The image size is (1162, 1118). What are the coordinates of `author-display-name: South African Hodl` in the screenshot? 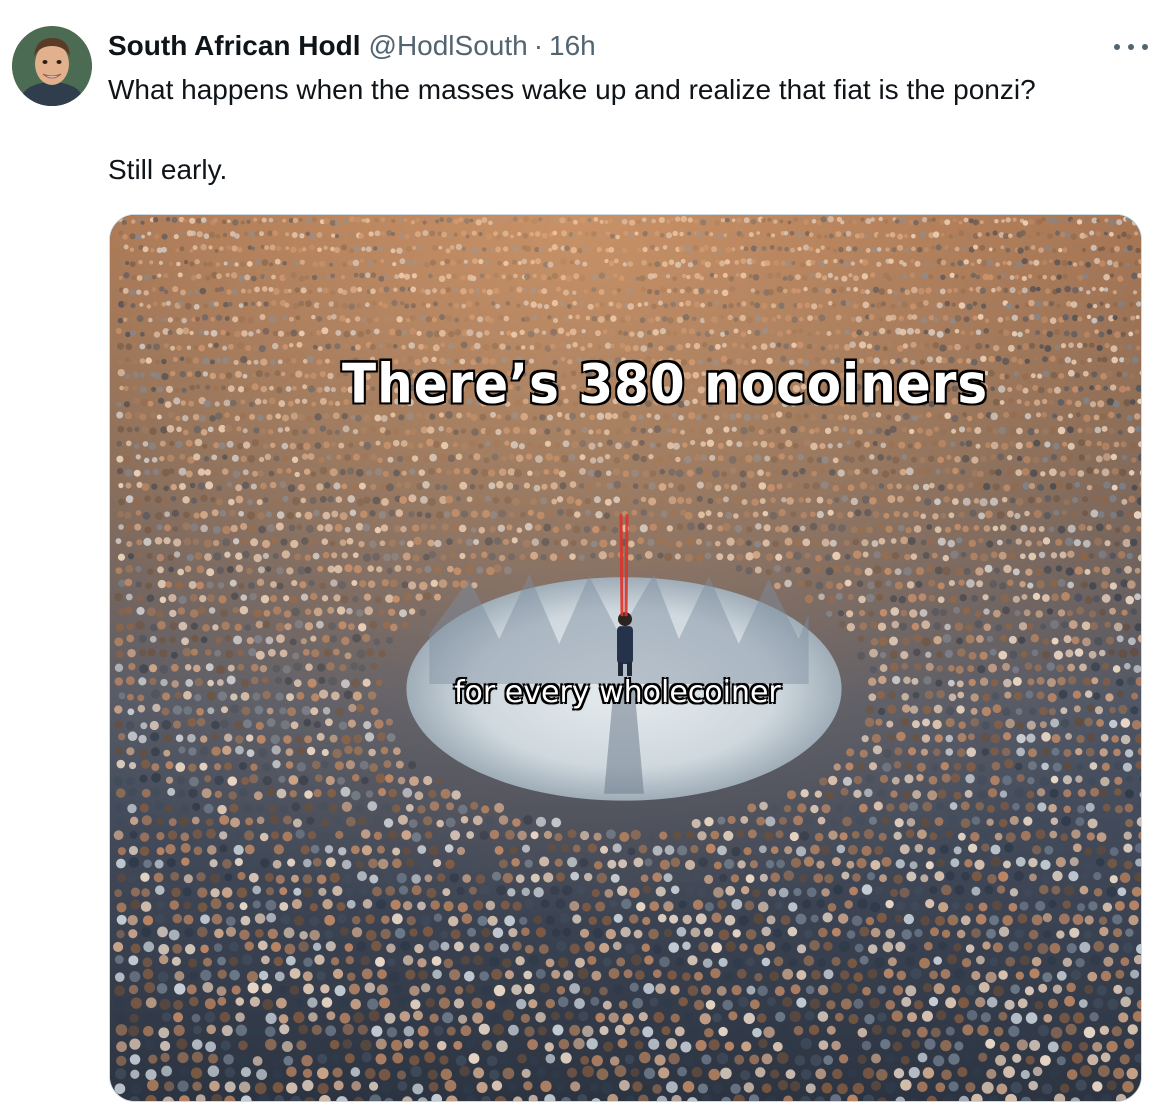 It's located at (234, 46).